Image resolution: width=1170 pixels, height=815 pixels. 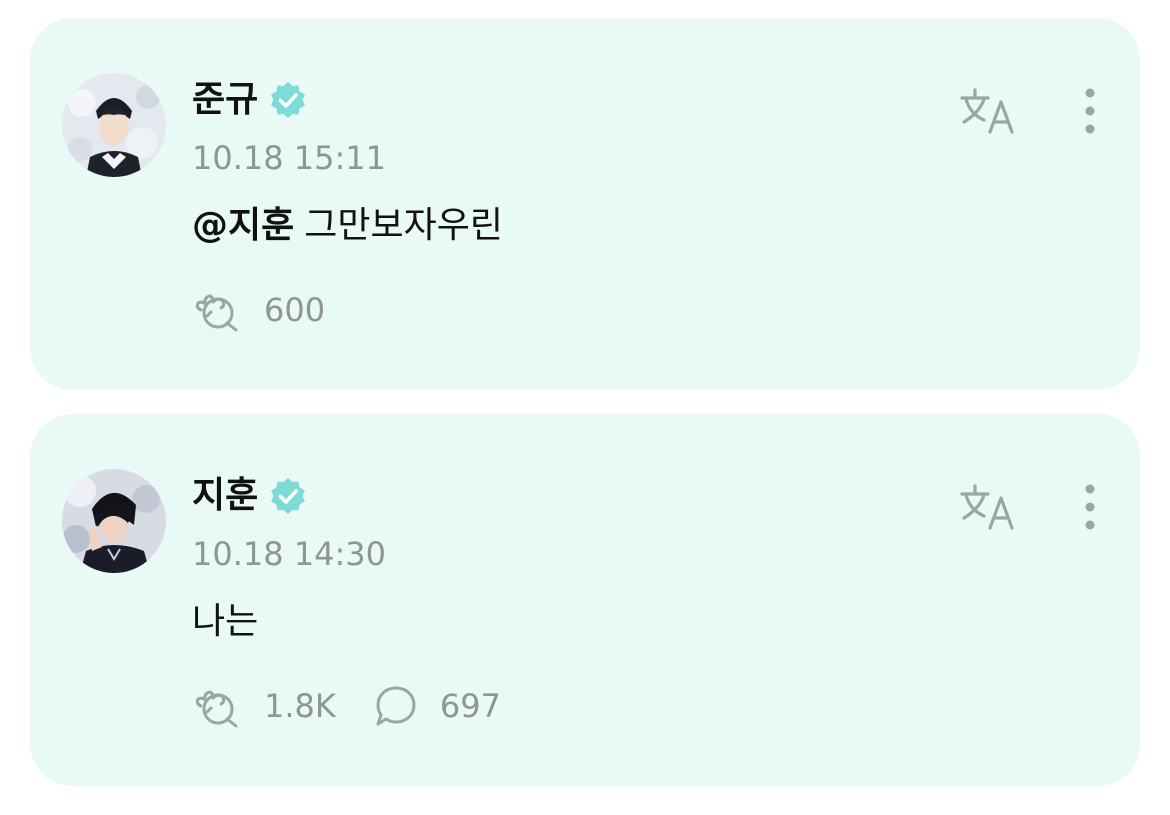 What do you see at coordinates (300, 706) in the screenshot?
I see `cheer-count: 1.8K` at bounding box center [300, 706].